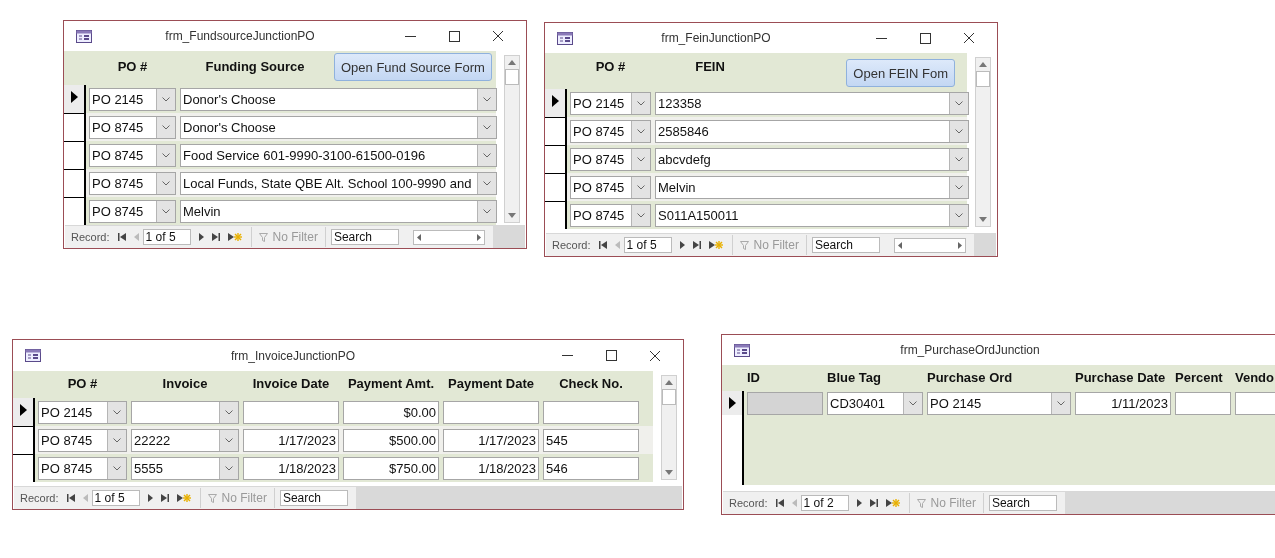 The width and height of the screenshot is (1275, 558). What do you see at coordinates (185, 412) in the screenshot?
I see `combo-box` at bounding box center [185, 412].